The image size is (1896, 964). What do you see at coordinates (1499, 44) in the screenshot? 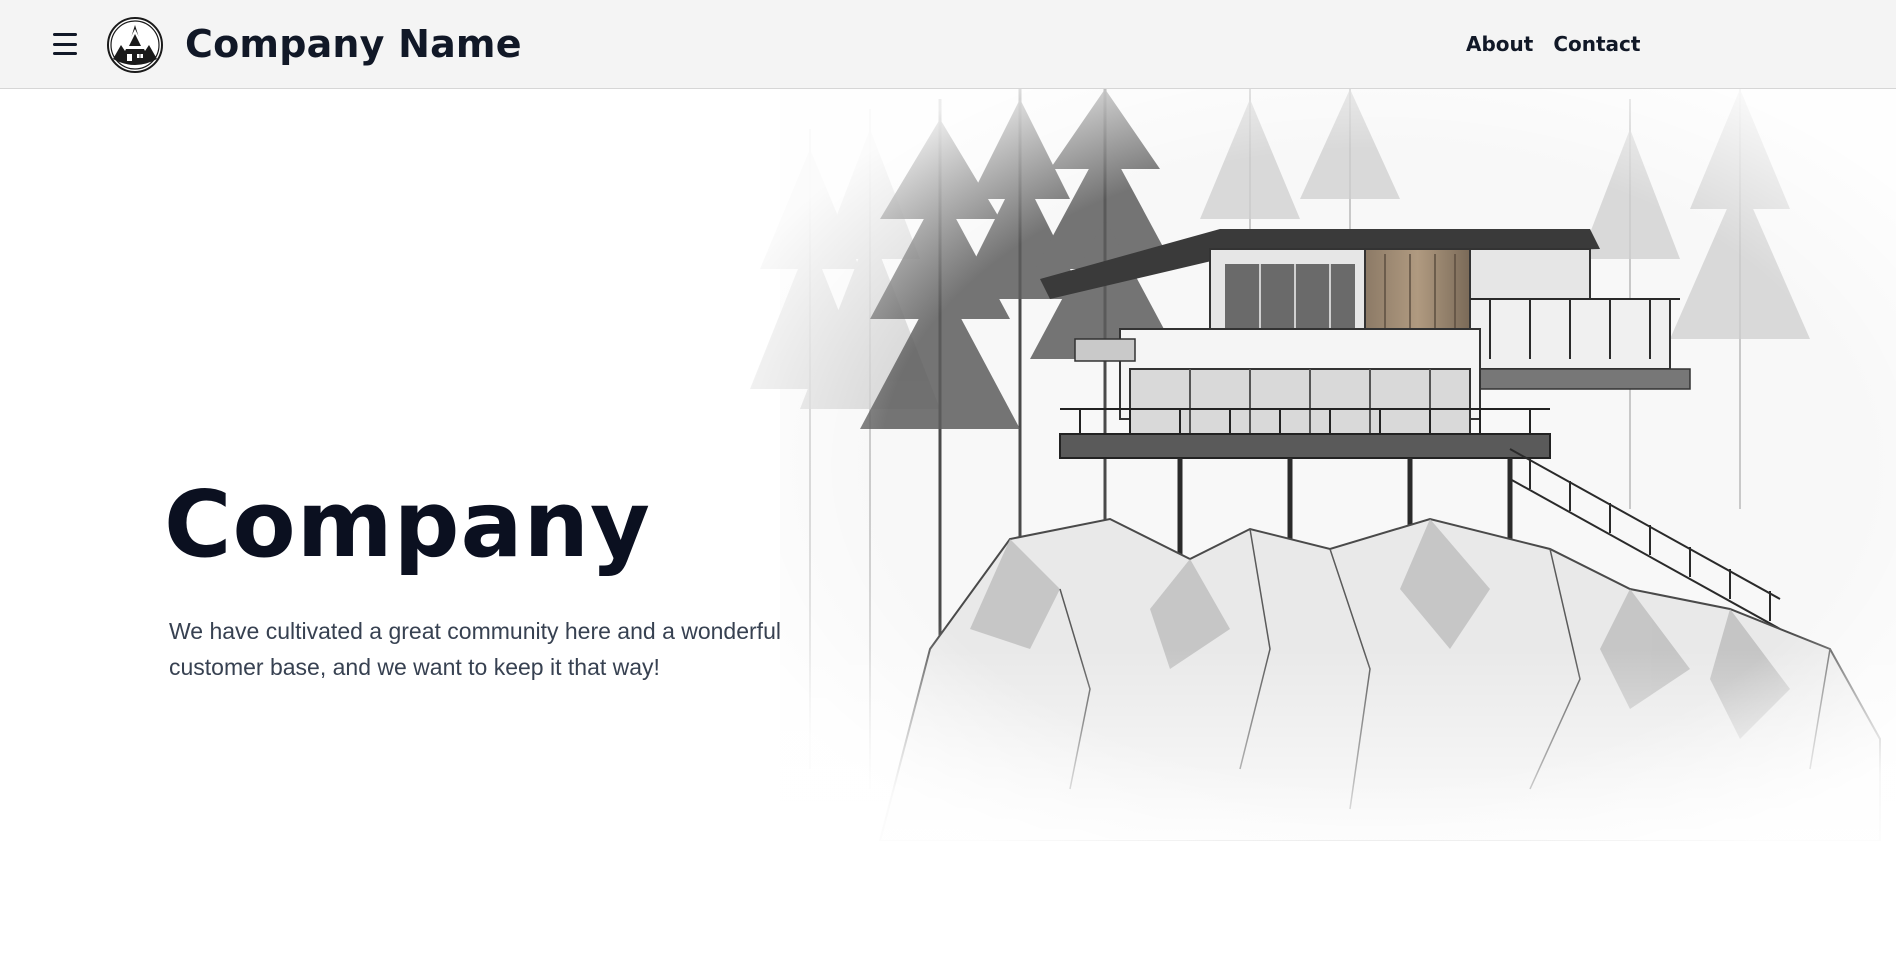
I see `nav-link-about: About` at bounding box center [1499, 44].